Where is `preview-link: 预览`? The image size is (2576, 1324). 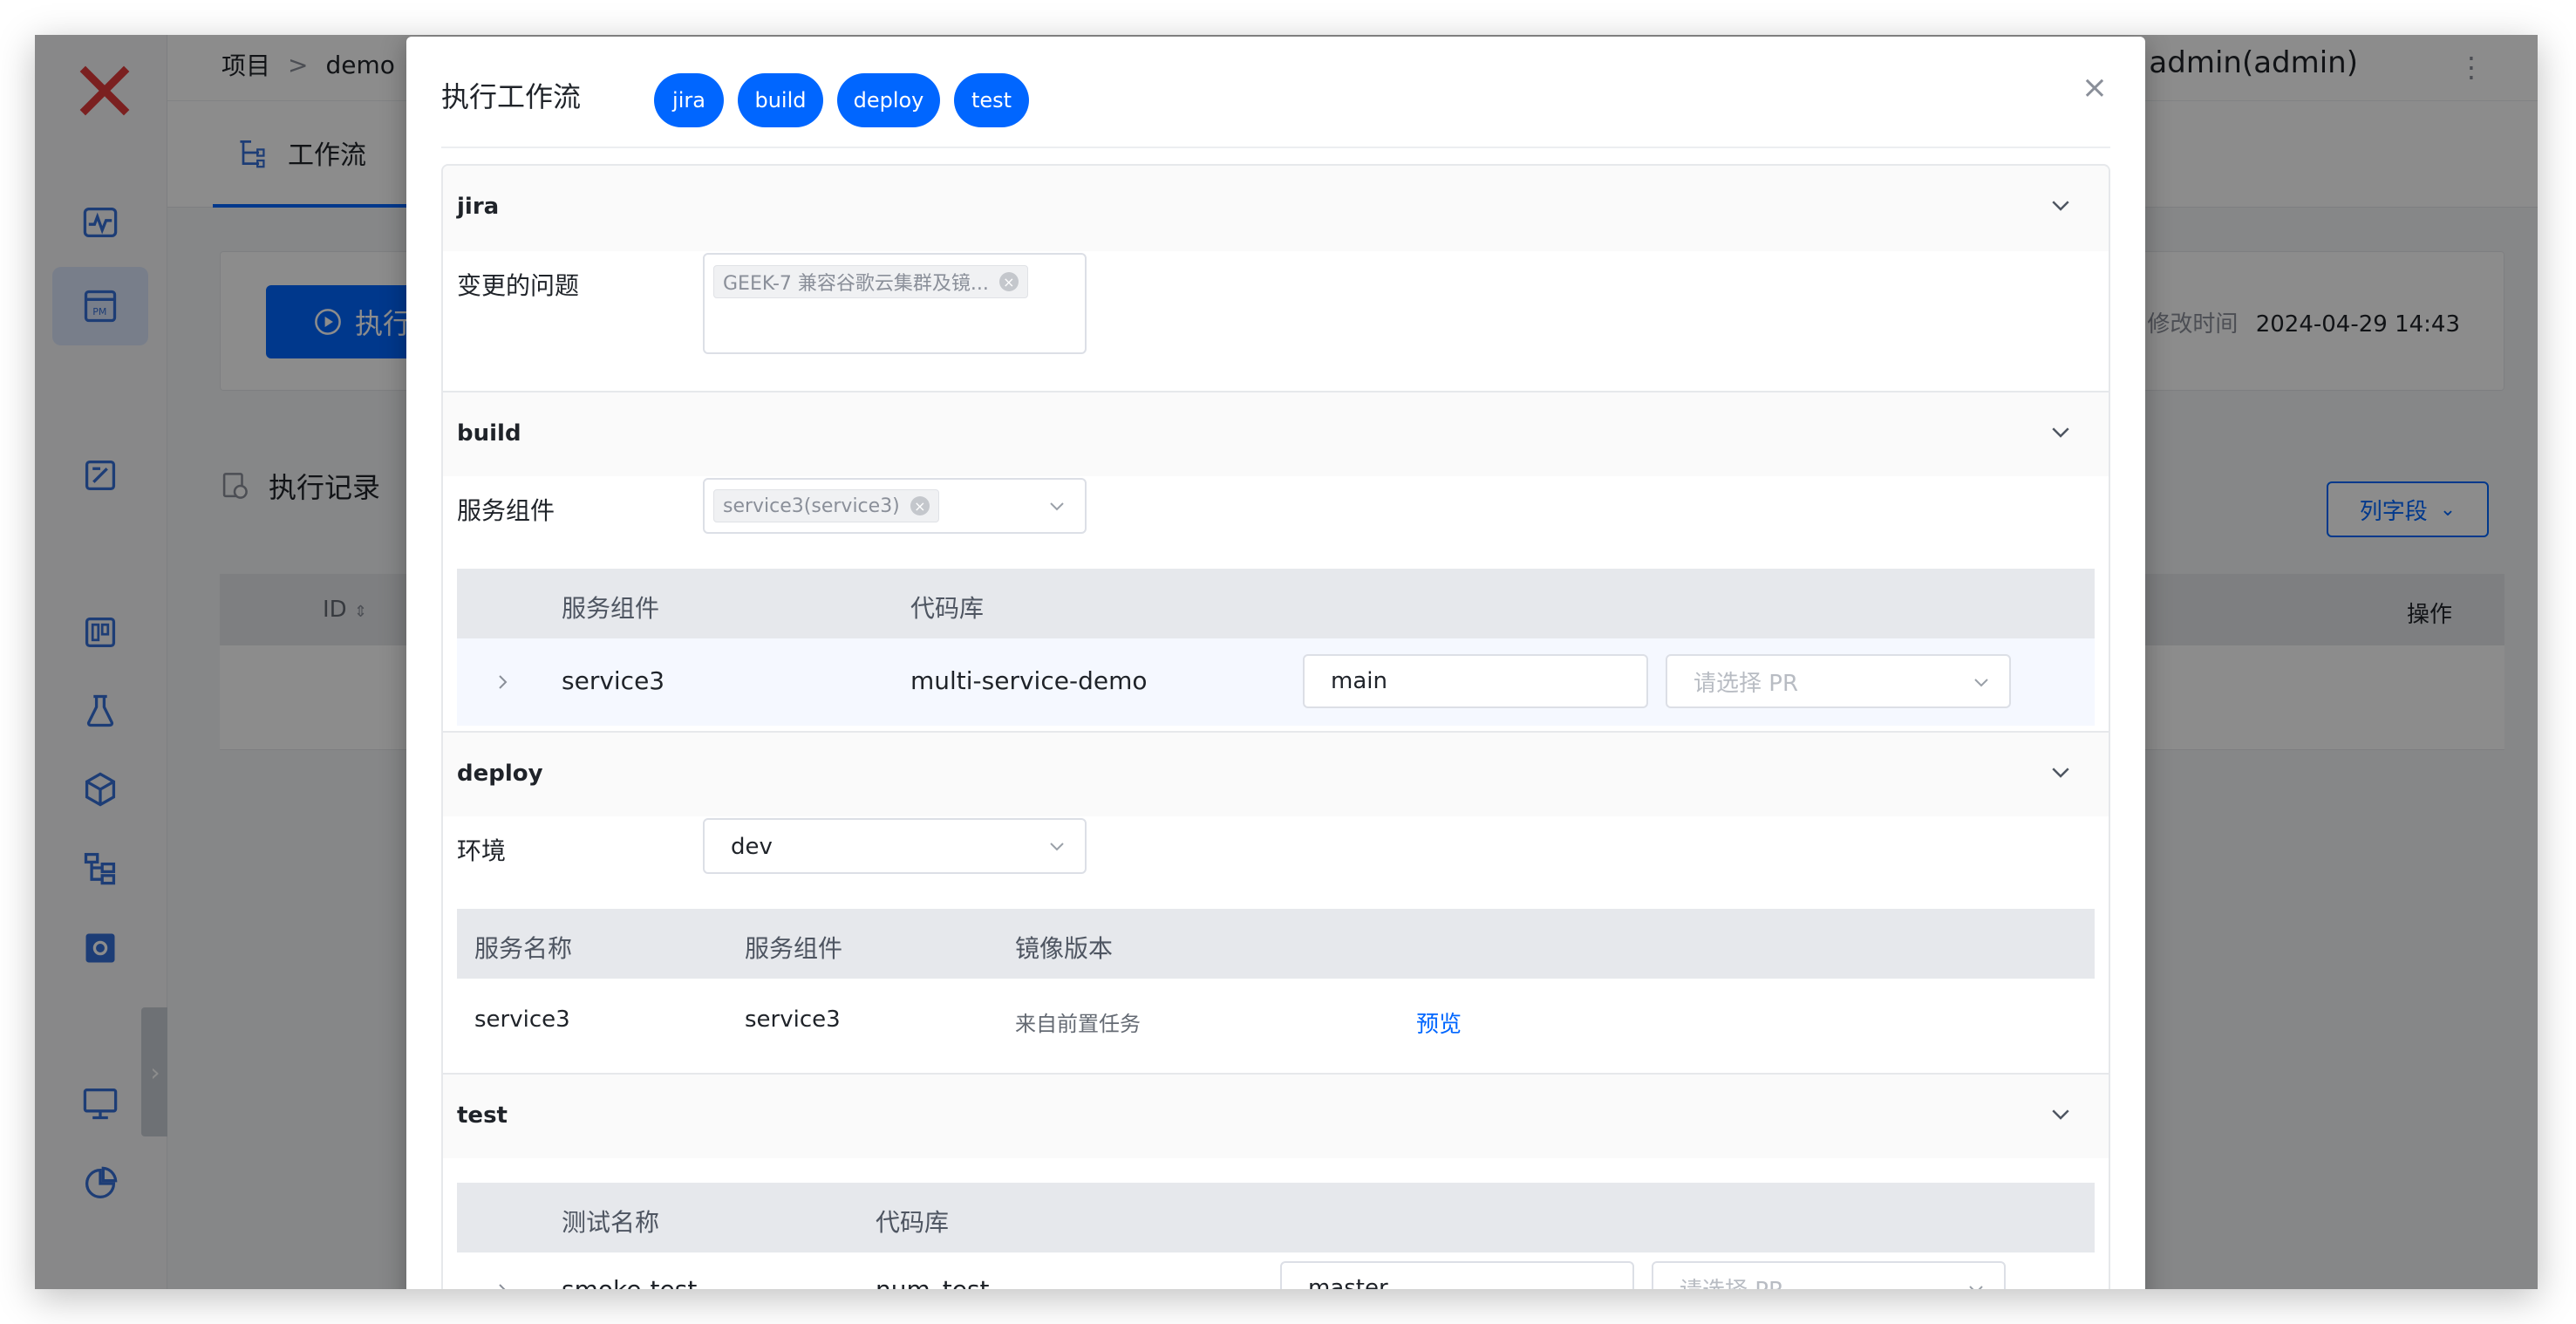
preview-link: 预览 is located at coordinates (1439, 1023).